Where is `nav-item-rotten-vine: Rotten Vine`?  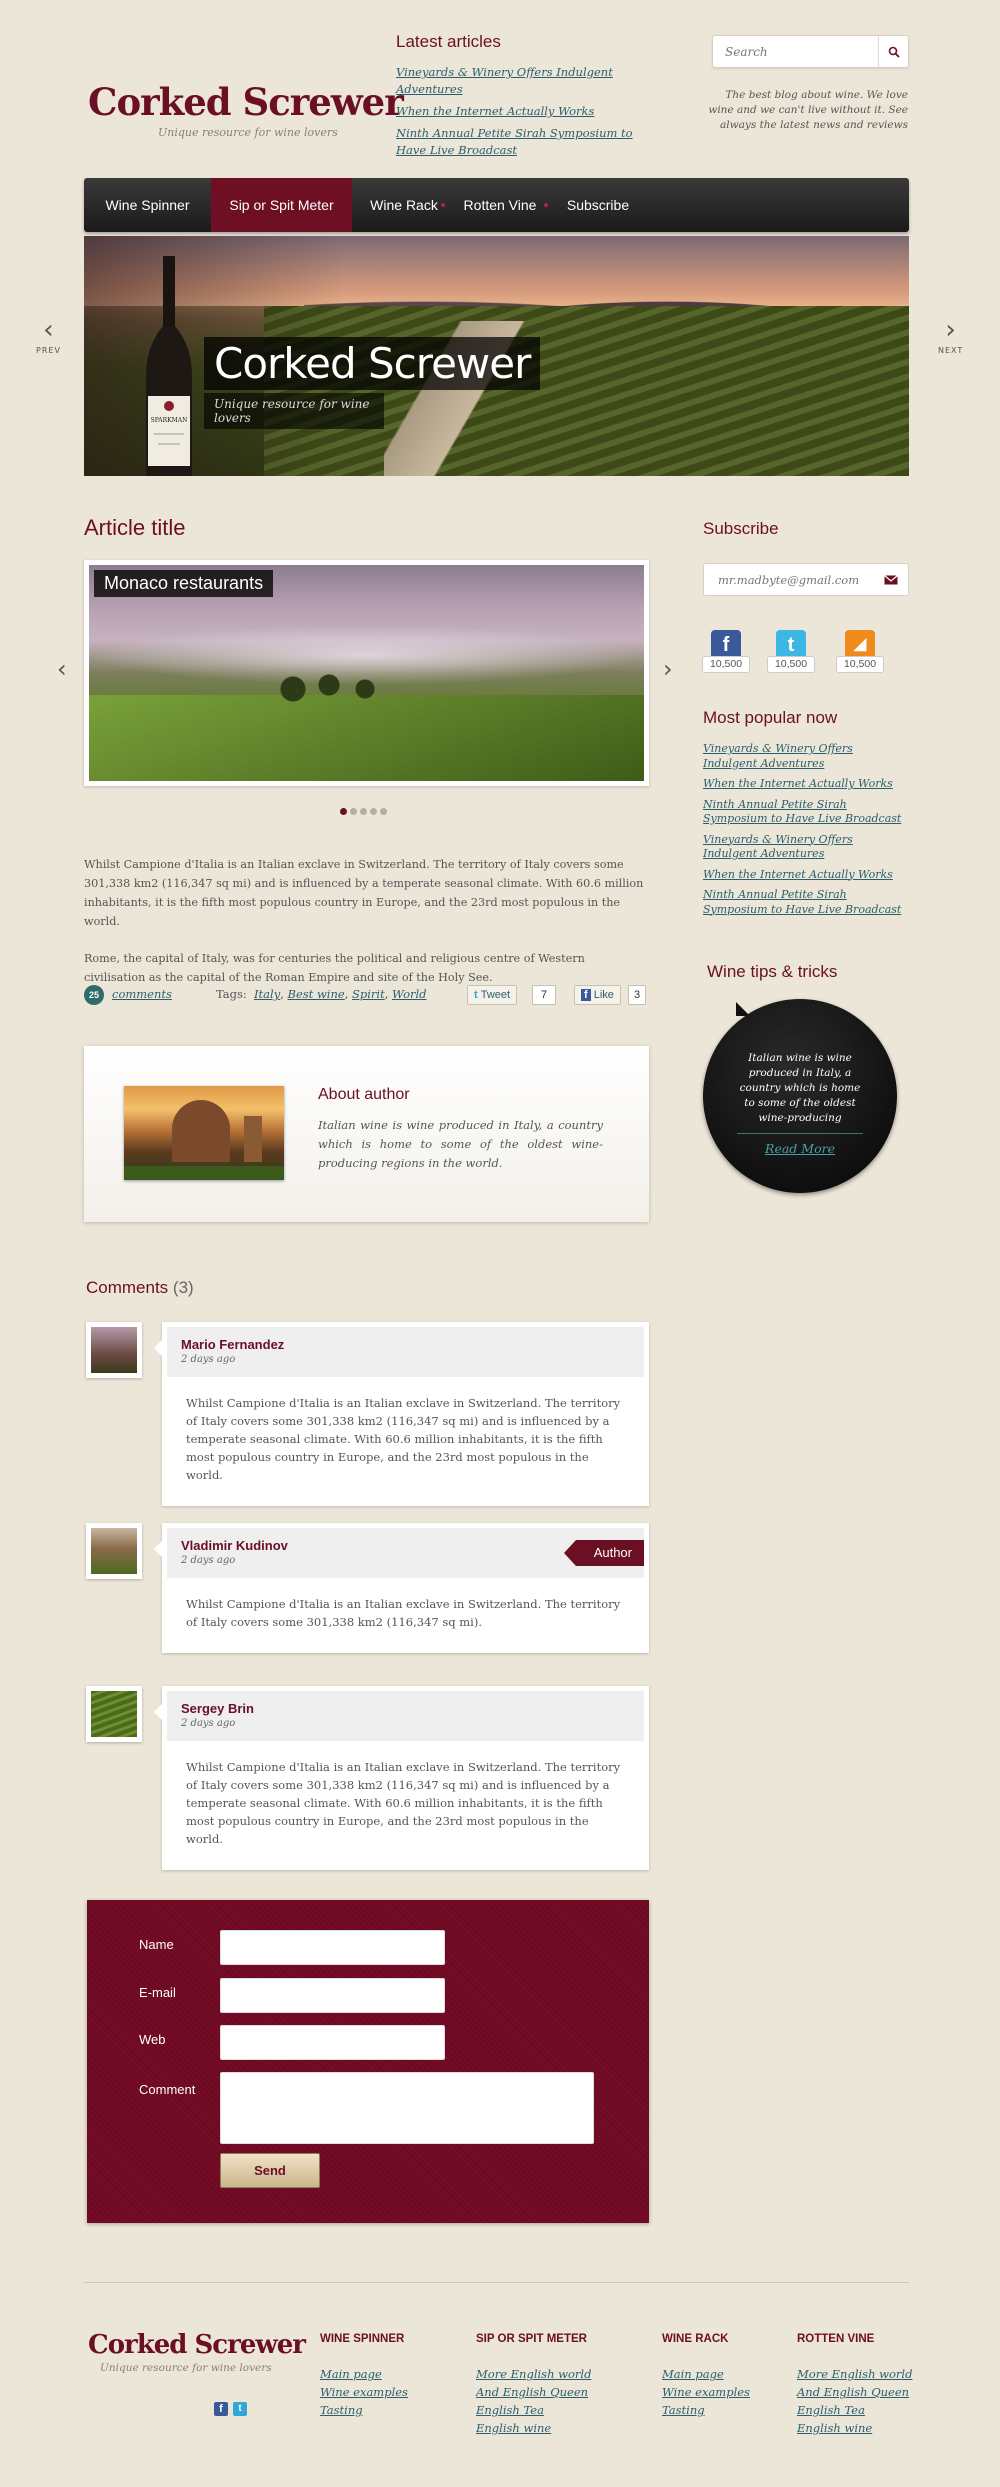 nav-item-rotten-vine: Rotten Vine is located at coordinates (500, 205).